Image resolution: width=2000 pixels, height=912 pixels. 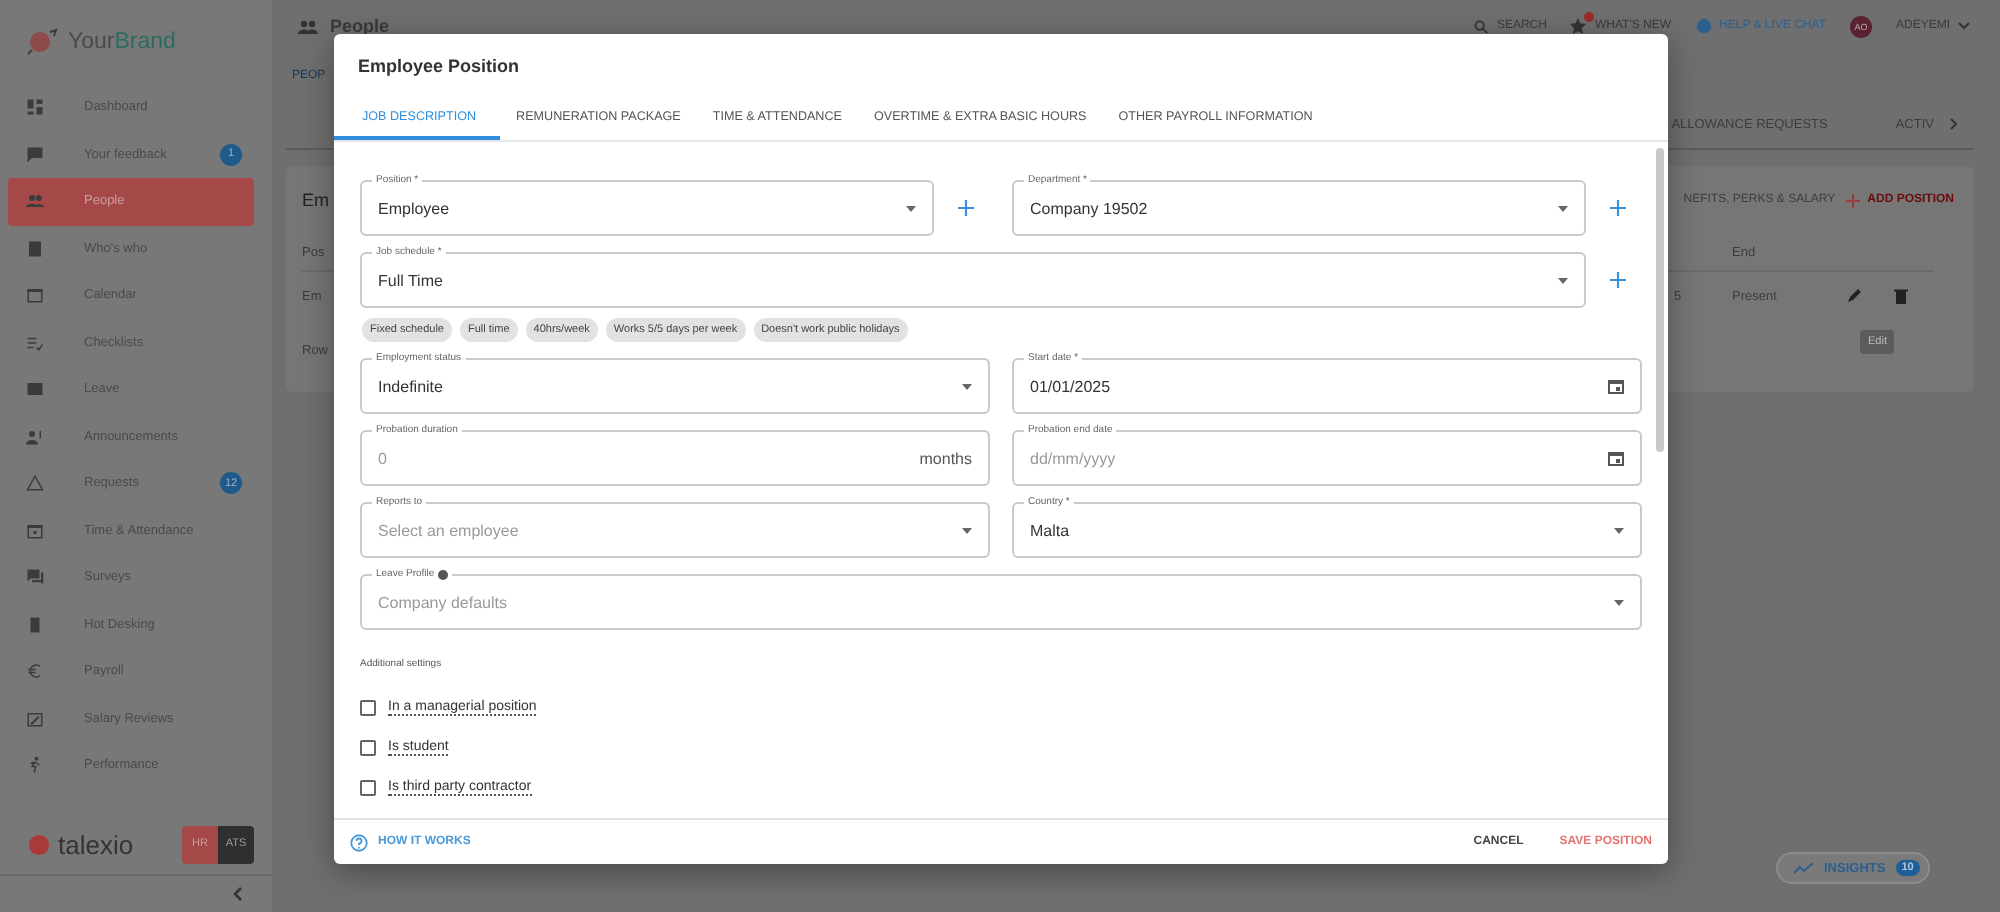 What do you see at coordinates (1070, 386) in the screenshot?
I see `field-value: 01/01/2025` at bounding box center [1070, 386].